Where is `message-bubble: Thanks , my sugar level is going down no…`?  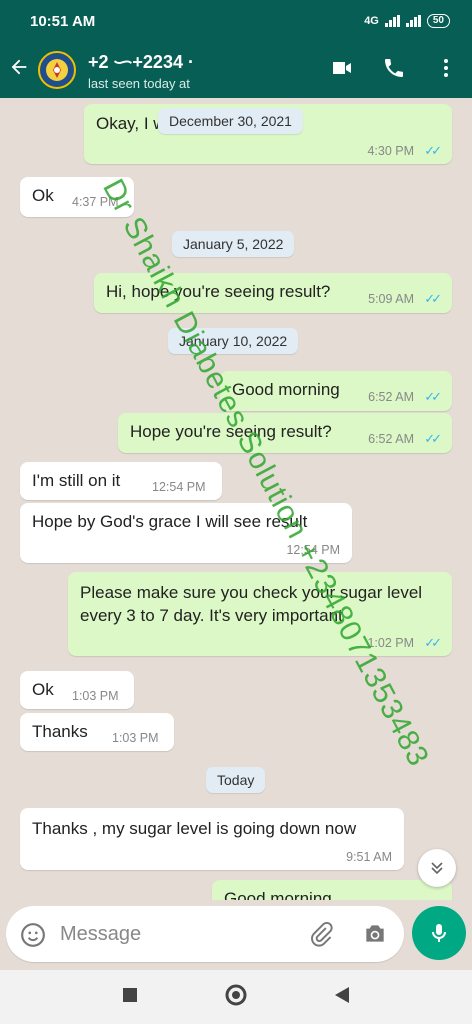 message-bubble: Thanks , my sugar level is going down no… is located at coordinates (212, 839).